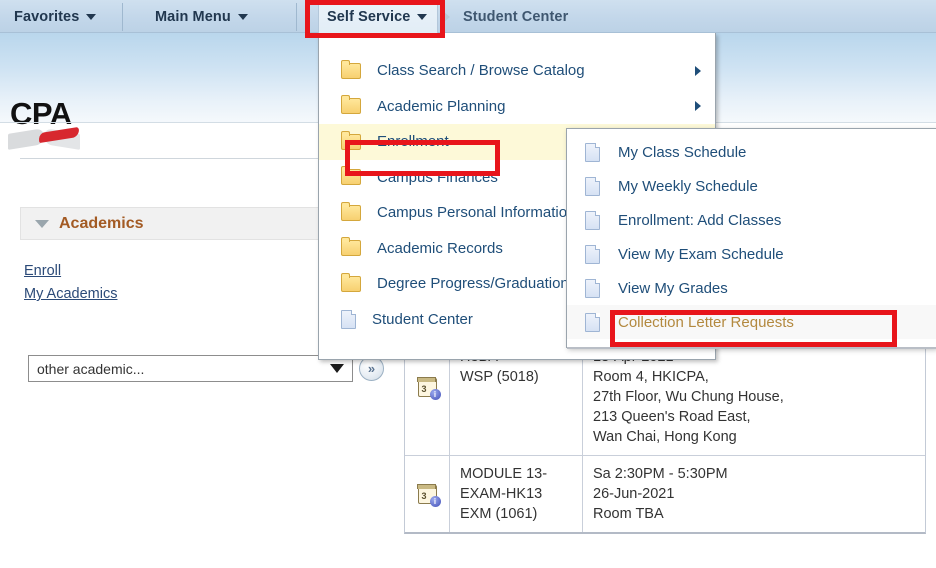 This screenshot has width=936, height=568. Describe the element at coordinates (682, 152) in the screenshot. I see `submenu-item-label: My Class Schedule` at that location.